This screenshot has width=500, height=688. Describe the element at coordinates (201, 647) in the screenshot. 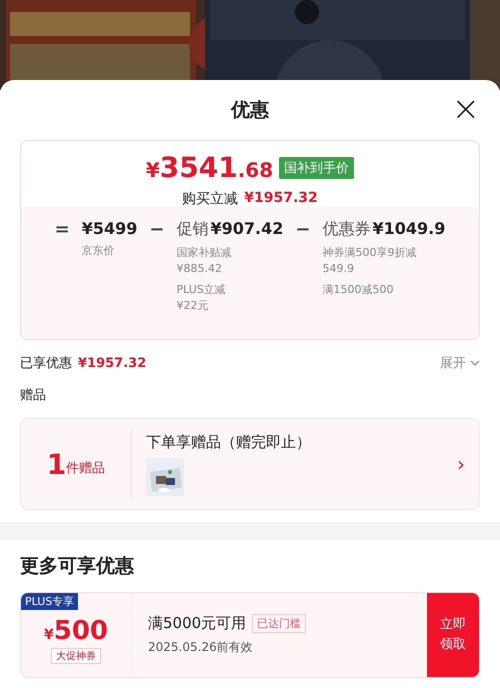

I see `coupon-validity: 2025.05.26前有效` at that location.